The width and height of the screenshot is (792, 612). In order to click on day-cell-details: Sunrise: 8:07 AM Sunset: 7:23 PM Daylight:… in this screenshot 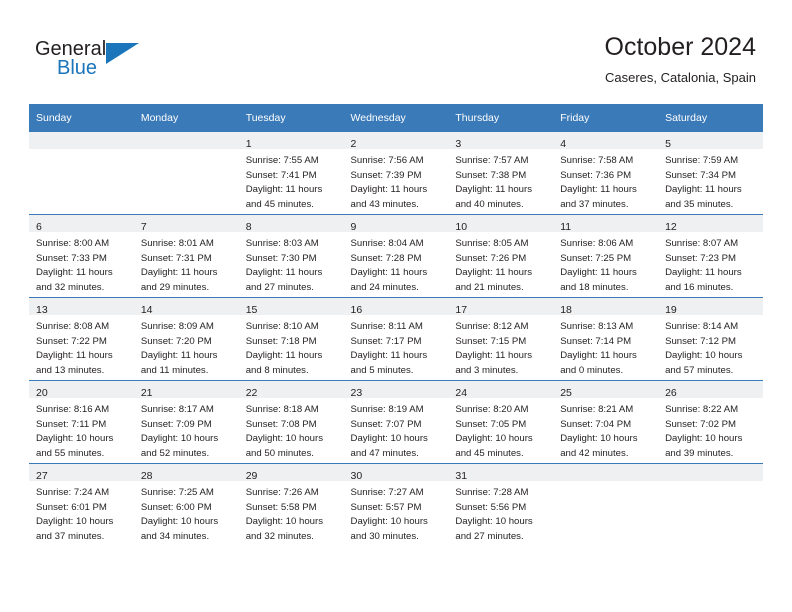, I will do `click(710, 263)`.